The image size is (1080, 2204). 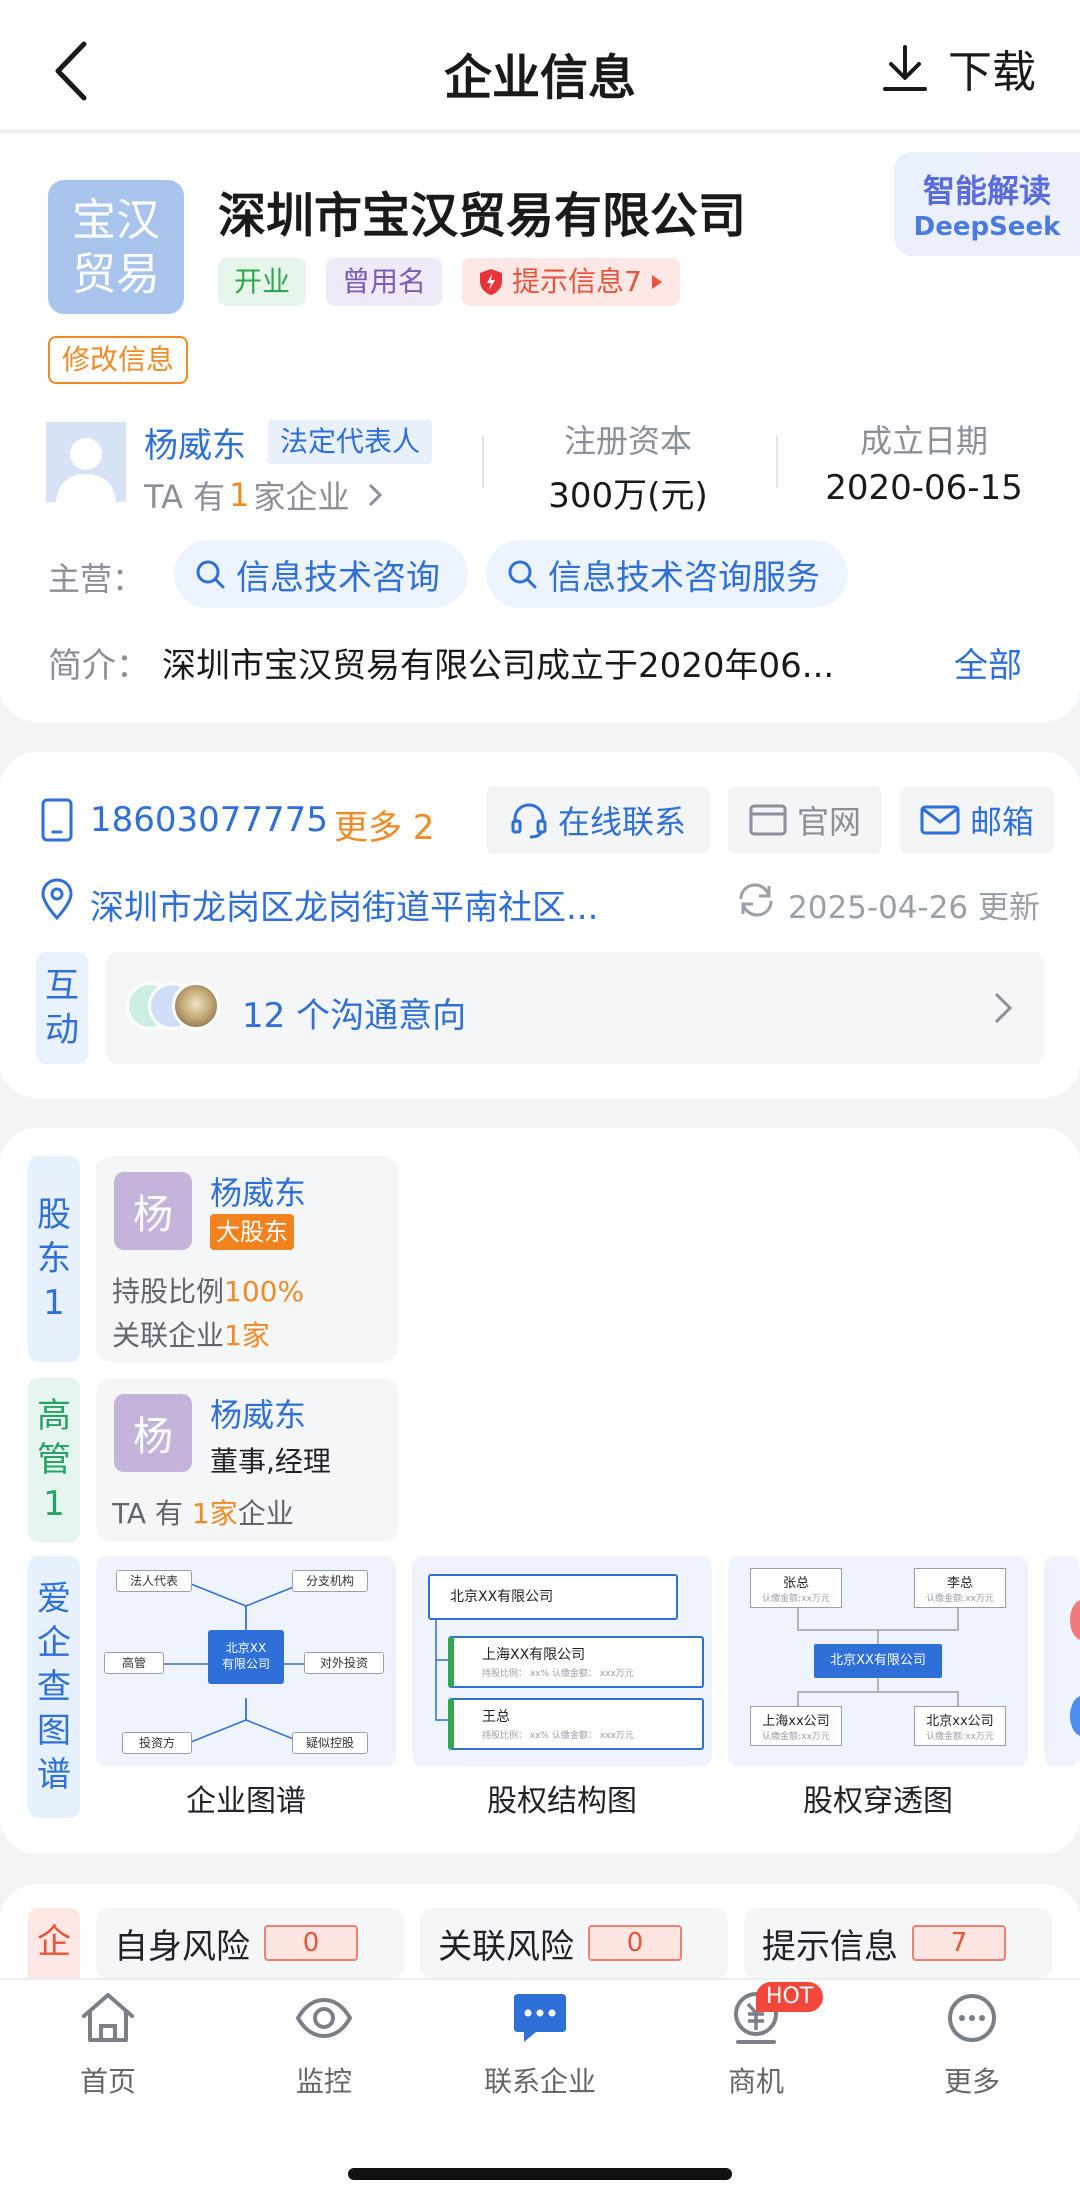 What do you see at coordinates (107, 2081) in the screenshot?
I see `nav-home-label: 首页` at bounding box center [107, 2081].